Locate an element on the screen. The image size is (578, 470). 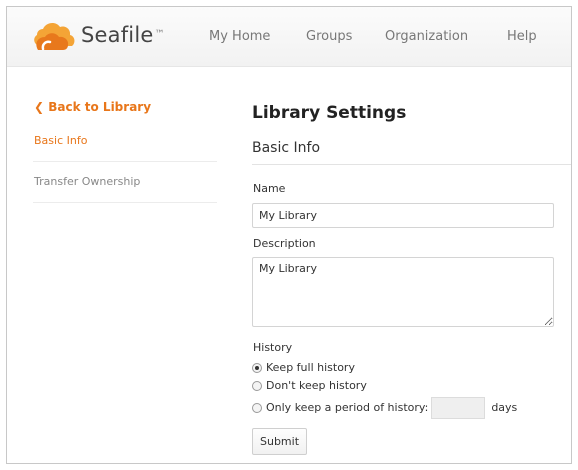
history-option-period: Only keep a period of history: days is located at coordinates (411, 408).